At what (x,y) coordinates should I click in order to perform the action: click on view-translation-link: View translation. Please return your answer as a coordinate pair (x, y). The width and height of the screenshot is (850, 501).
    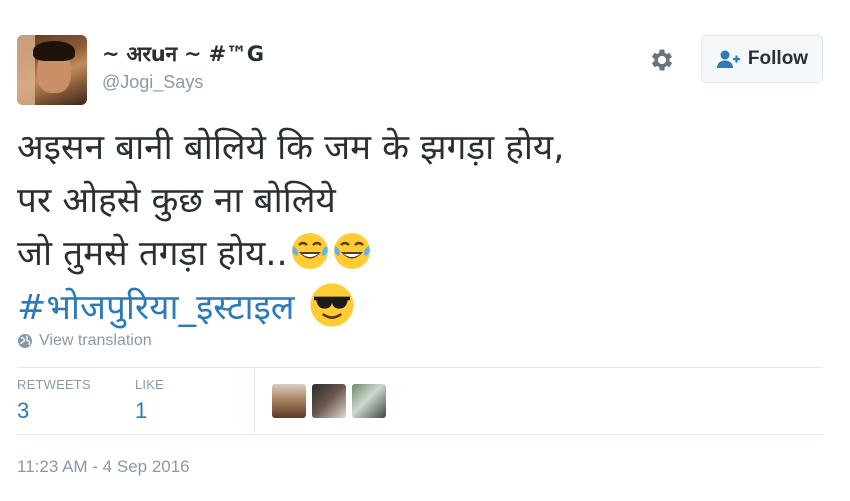
    Looking at the image, I should click on (84, 341).